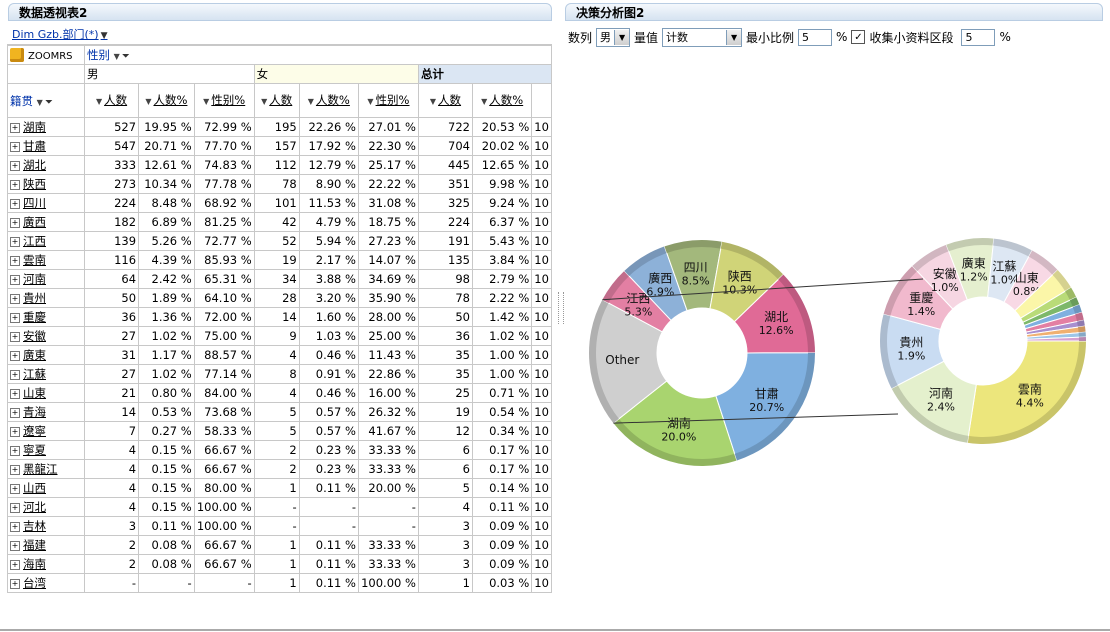 Image resolution: width=1110 pixels, height=632 pixels. Describe the element at coordinates (34, 317) in the screenshot. I see `row-header-label: 重慶` at that location.